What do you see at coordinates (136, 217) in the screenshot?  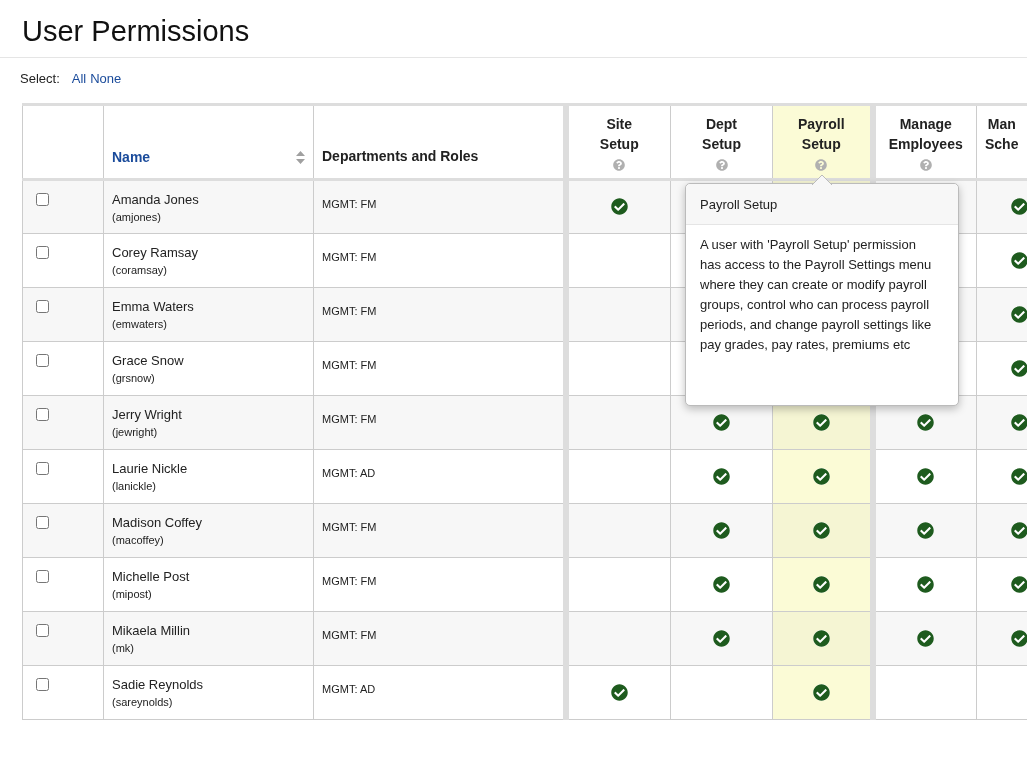 I see `username: (amjones)` at bounding box center [136, 217].